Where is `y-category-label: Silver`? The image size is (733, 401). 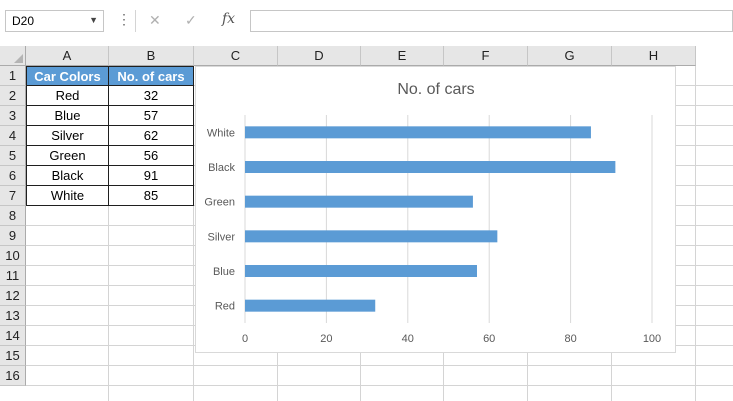
y-category-label: Silver is located at coordinates (221, 237).